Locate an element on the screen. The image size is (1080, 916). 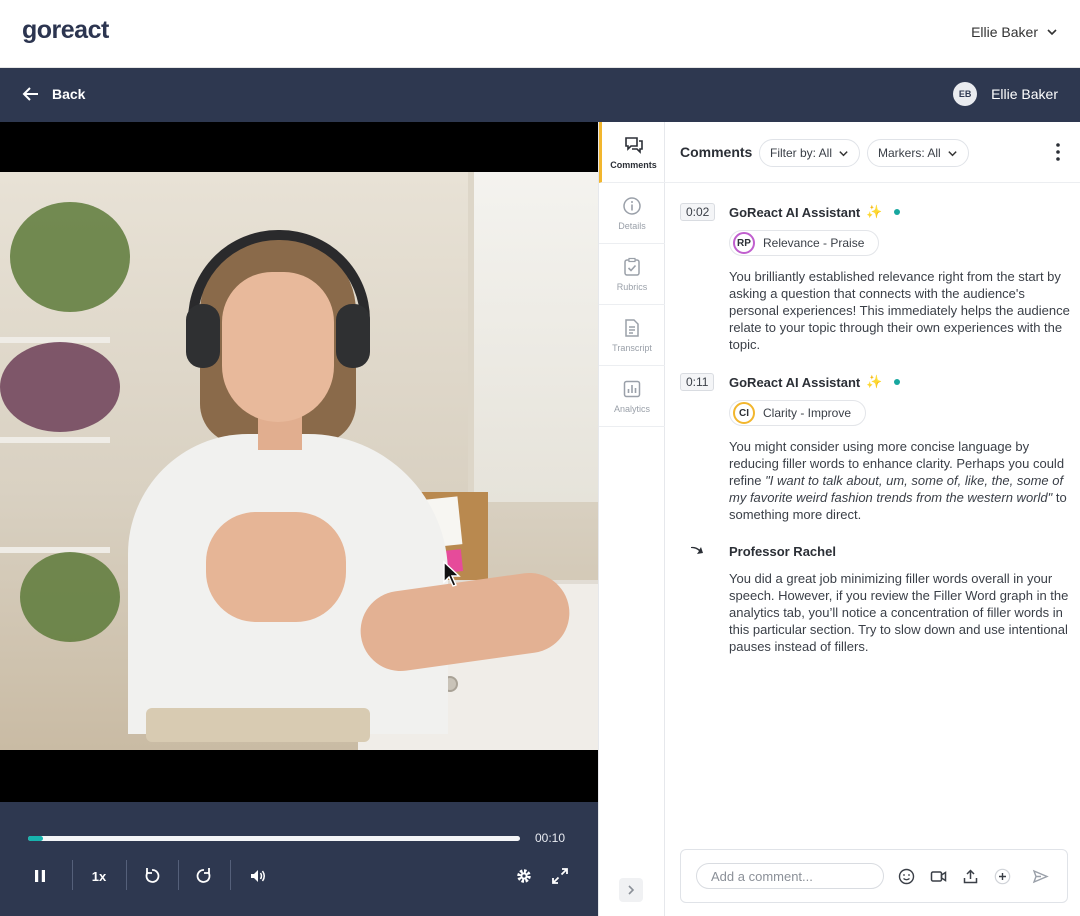
tab-rubrics: Rubrics is located at coordinates (632, 274).